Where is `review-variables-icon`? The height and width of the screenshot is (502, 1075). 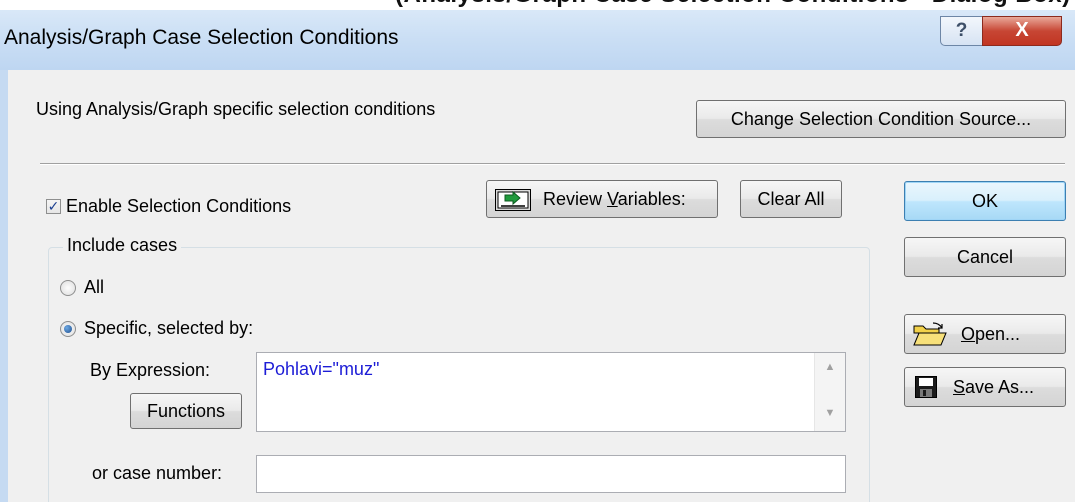
review-variables-icon is located at coordinates (513, 200).